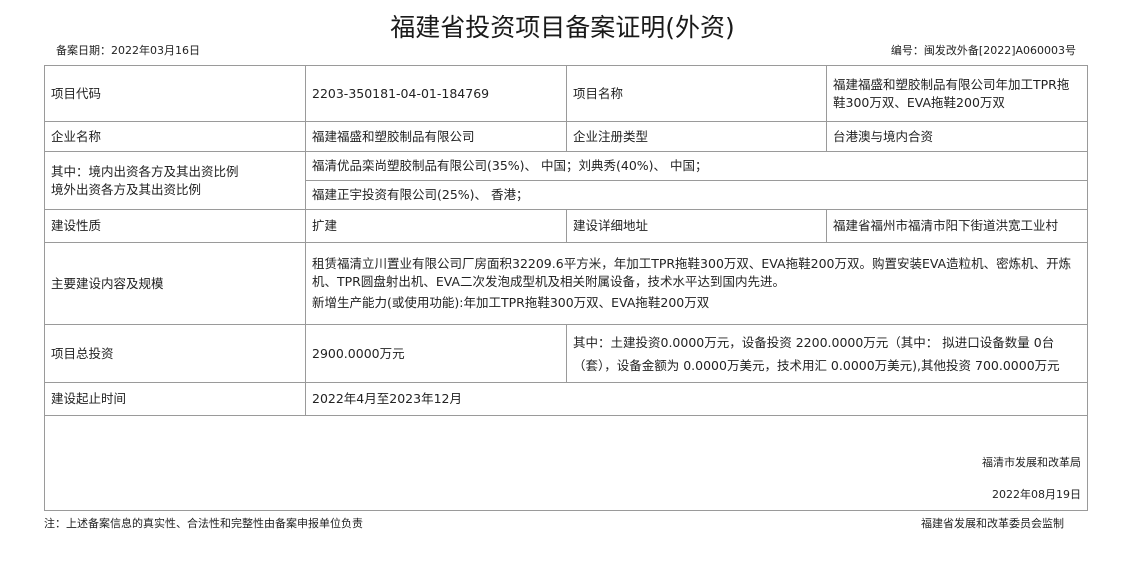 The height and width of the screenshot is (574, 1125). I want to click on address-value: 福建省福州市福清市阳下街道洪宽工业村, so click(957, 226).